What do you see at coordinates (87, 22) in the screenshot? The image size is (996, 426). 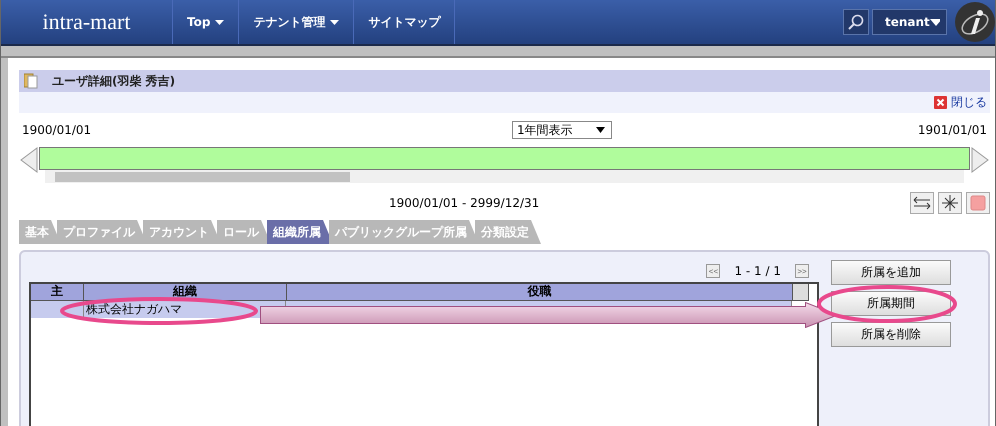 I see `logo: intra-mart` at bounding box center [87, 22].